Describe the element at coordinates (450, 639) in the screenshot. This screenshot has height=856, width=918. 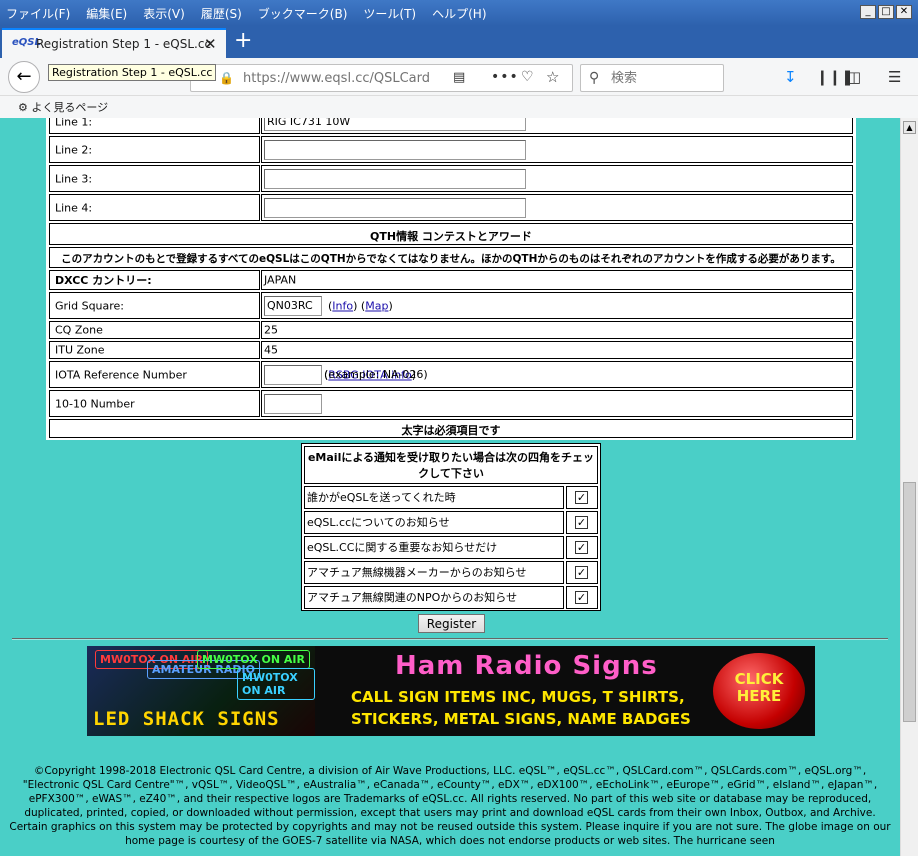
I see `section-divider` at that location.